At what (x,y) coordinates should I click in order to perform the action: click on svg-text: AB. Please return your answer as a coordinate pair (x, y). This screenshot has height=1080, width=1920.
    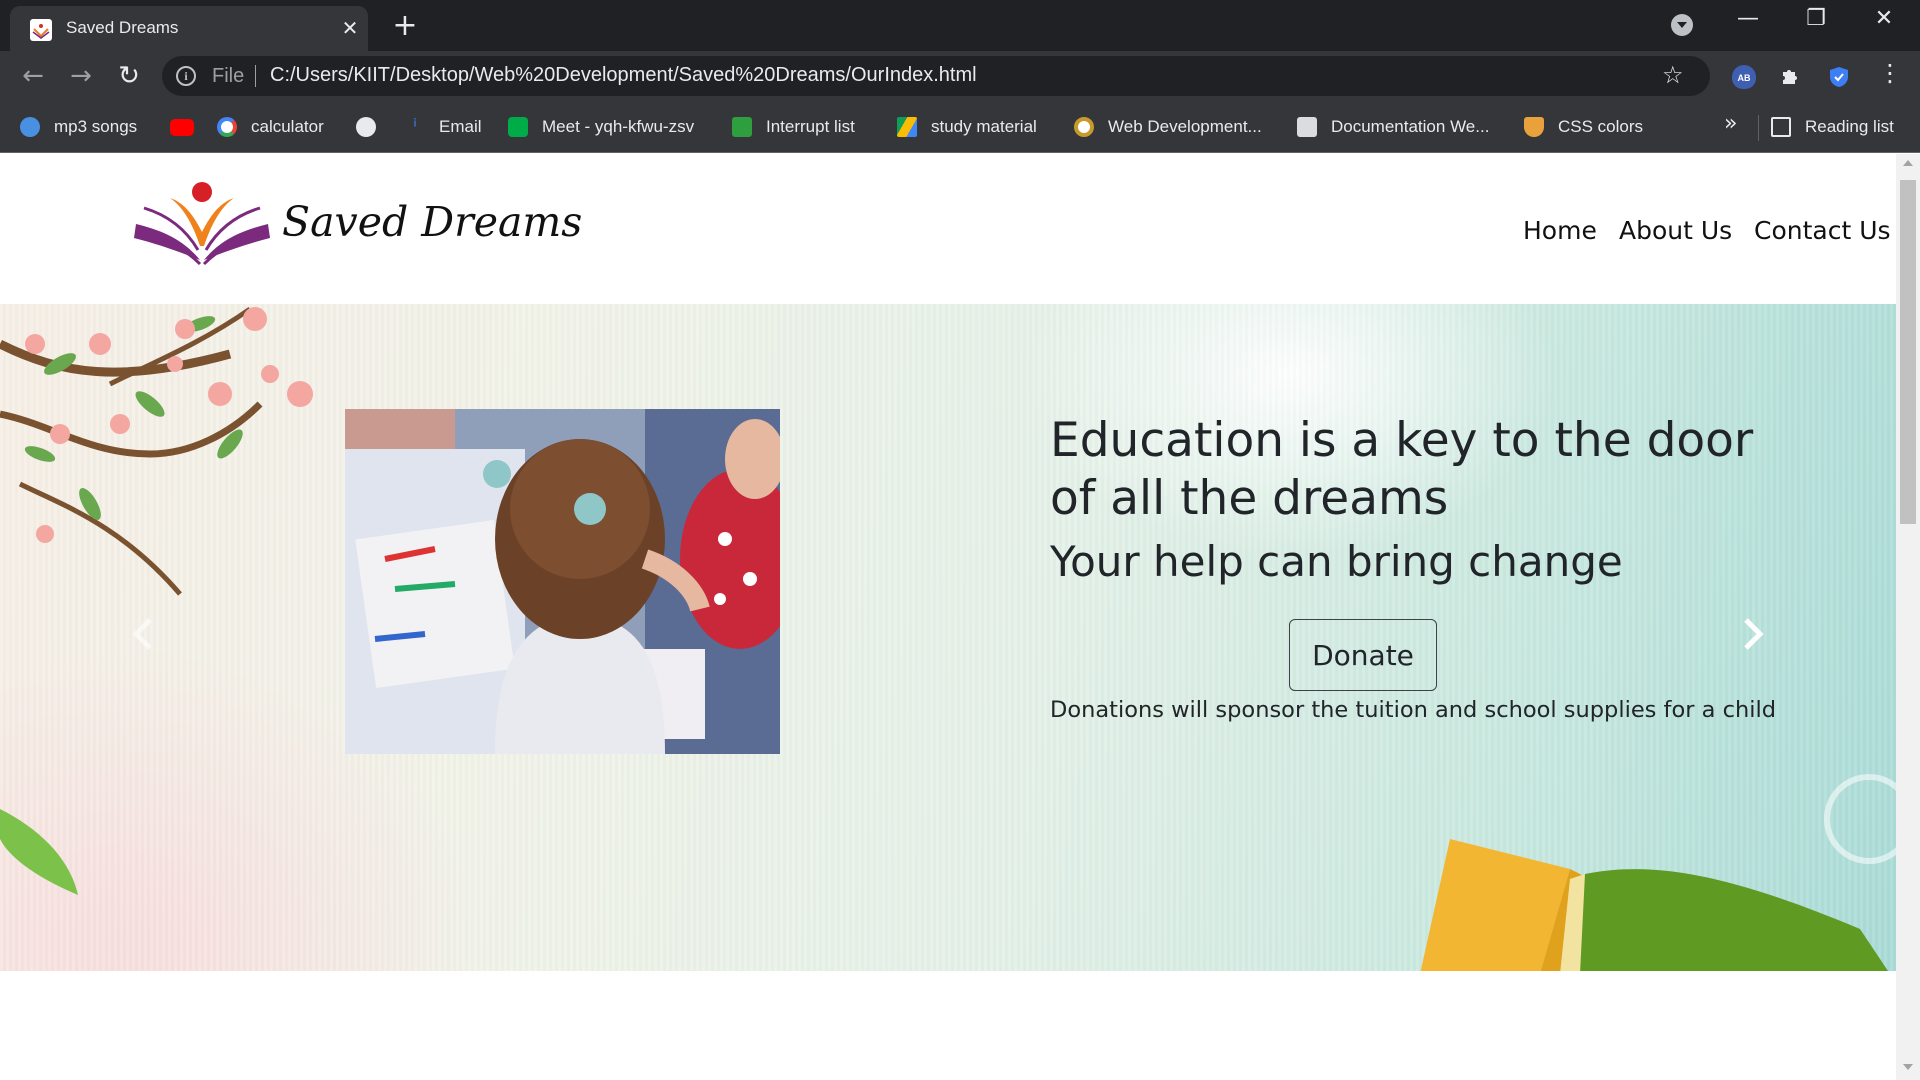
    Looking at the image, I should click on (1744, 78).